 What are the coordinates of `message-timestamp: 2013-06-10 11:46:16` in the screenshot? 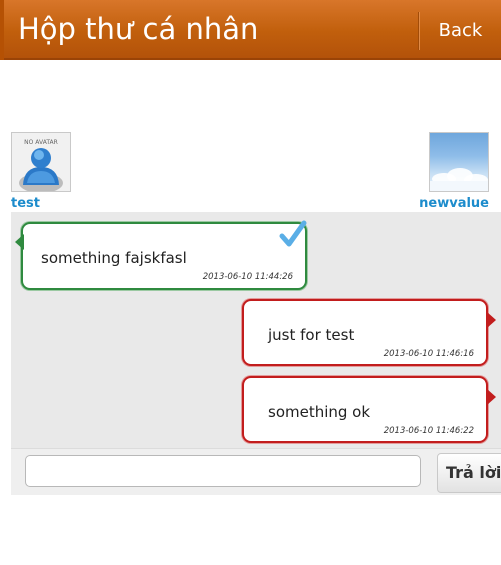 It's located at (428, 354).